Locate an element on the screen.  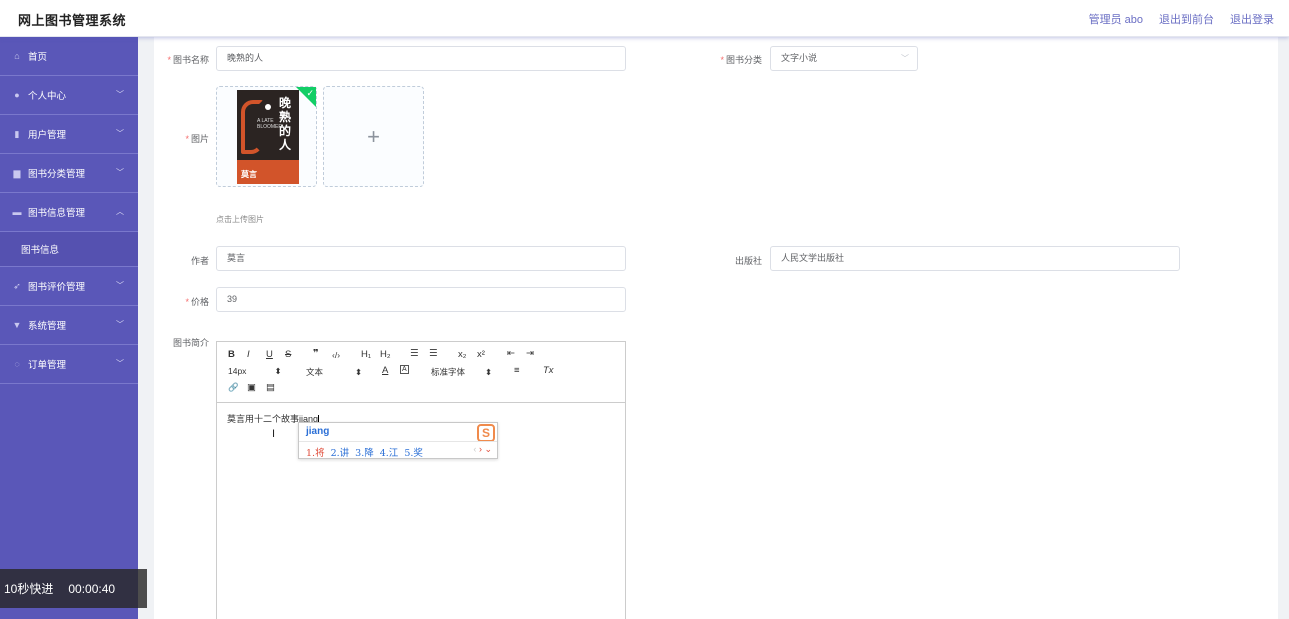
underline-button: U is located at coordinates (269, 354).